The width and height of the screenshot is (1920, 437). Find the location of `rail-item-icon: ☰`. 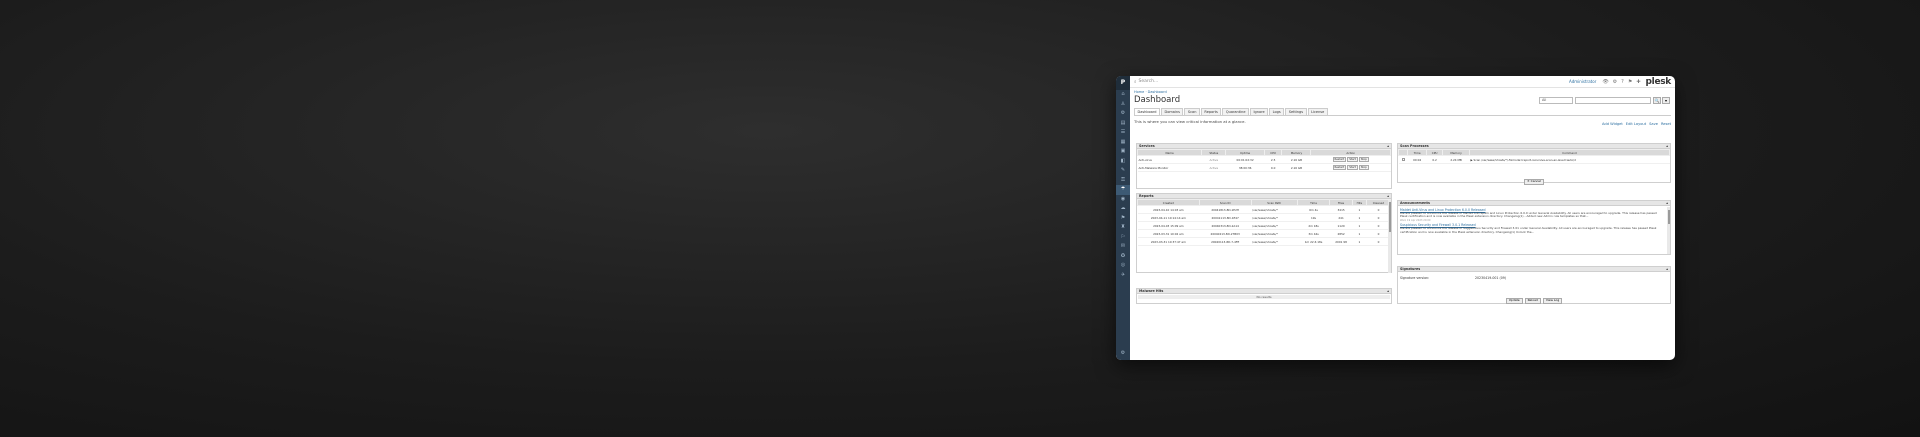

rail-item-icon: ☰ is located at coordinates (1123, 133).